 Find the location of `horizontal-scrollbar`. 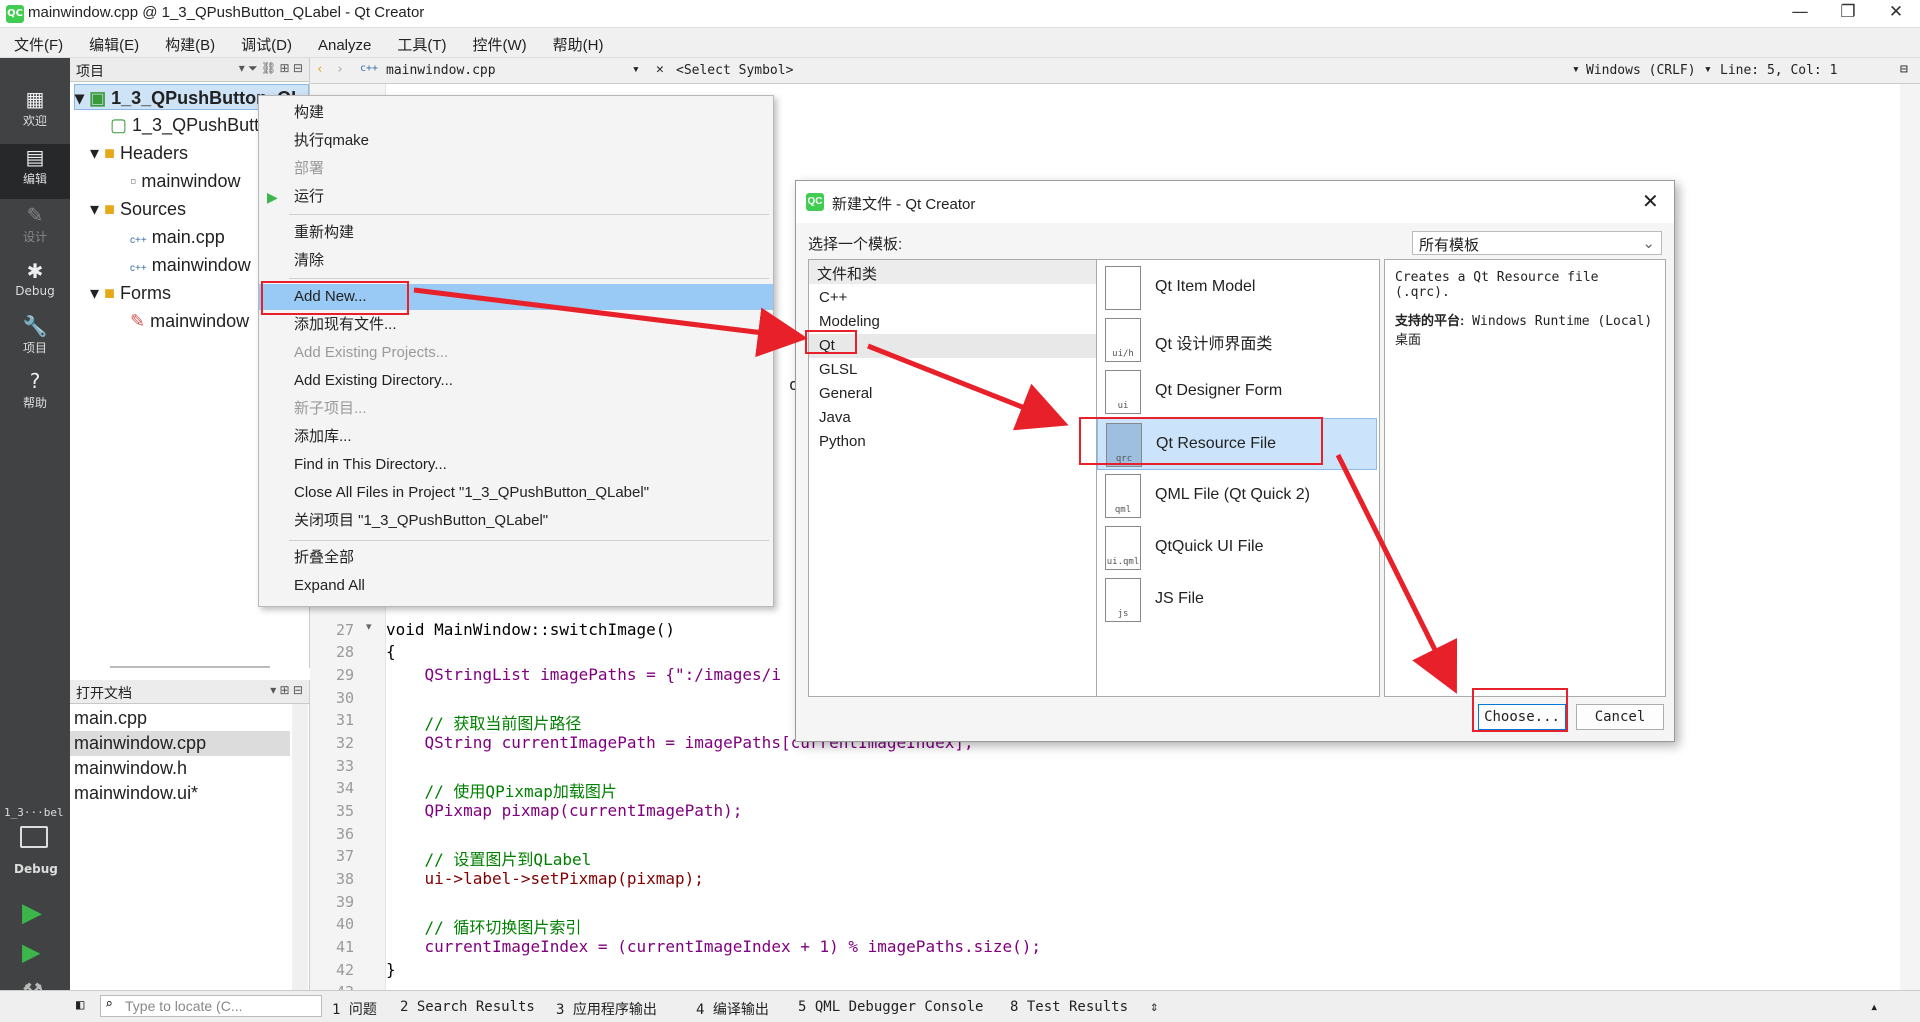

horizontal-scrollbar is located at coordinates (190, 667).